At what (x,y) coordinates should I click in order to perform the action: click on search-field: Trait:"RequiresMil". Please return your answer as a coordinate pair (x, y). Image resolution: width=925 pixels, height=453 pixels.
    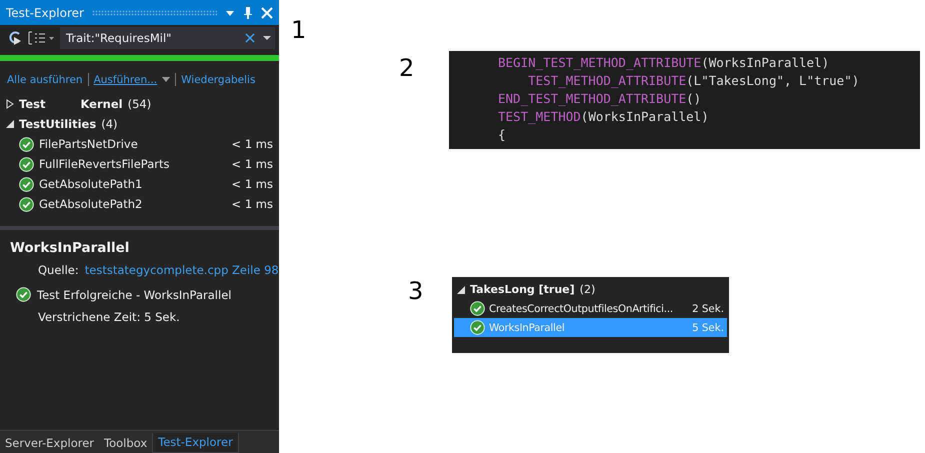
    Looking at the image, I should click on (167, 38).